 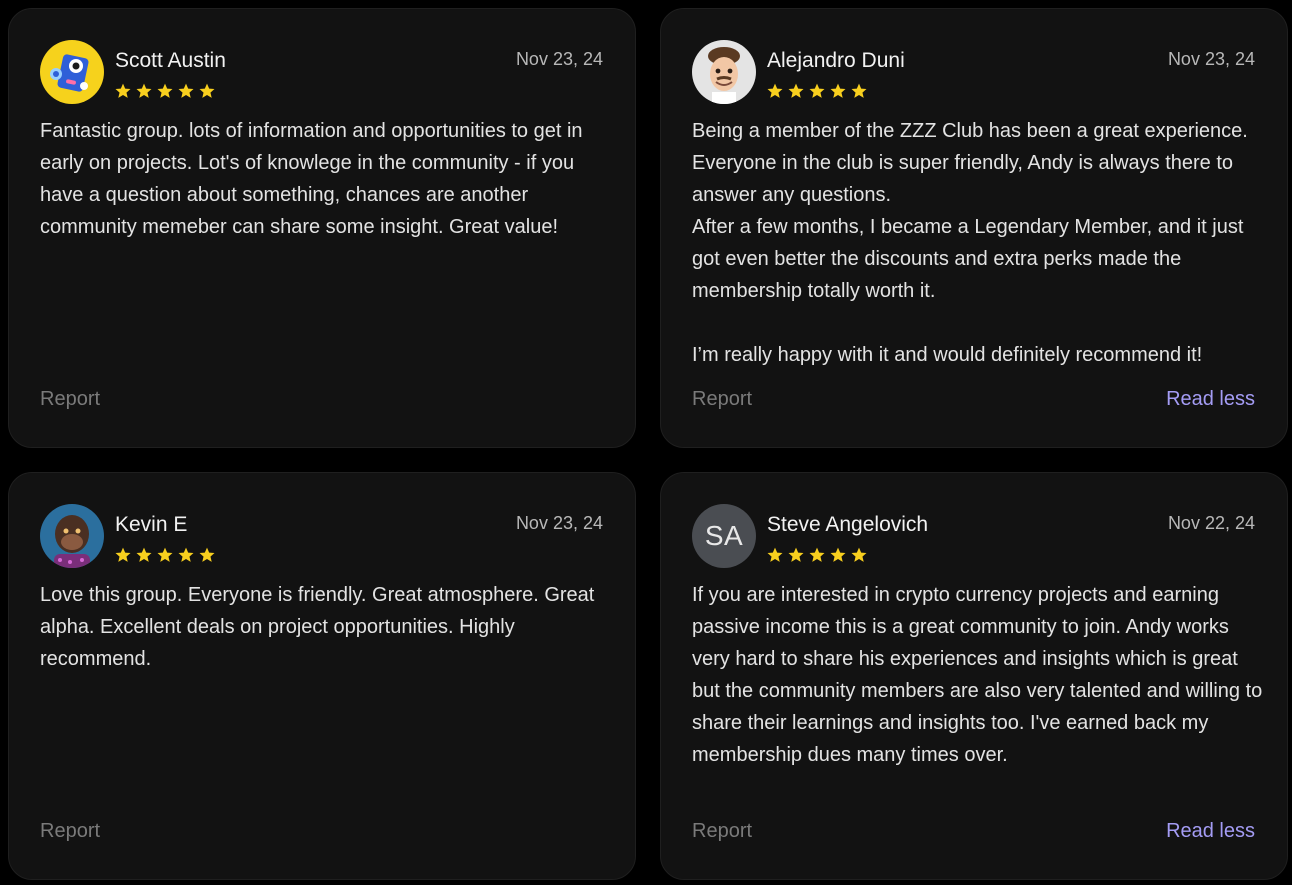 What do you see at coordinates (848, 524) in the screenshot?
I see `reviewer-name: Steve Angelovich` at bounding box center [848, 524].